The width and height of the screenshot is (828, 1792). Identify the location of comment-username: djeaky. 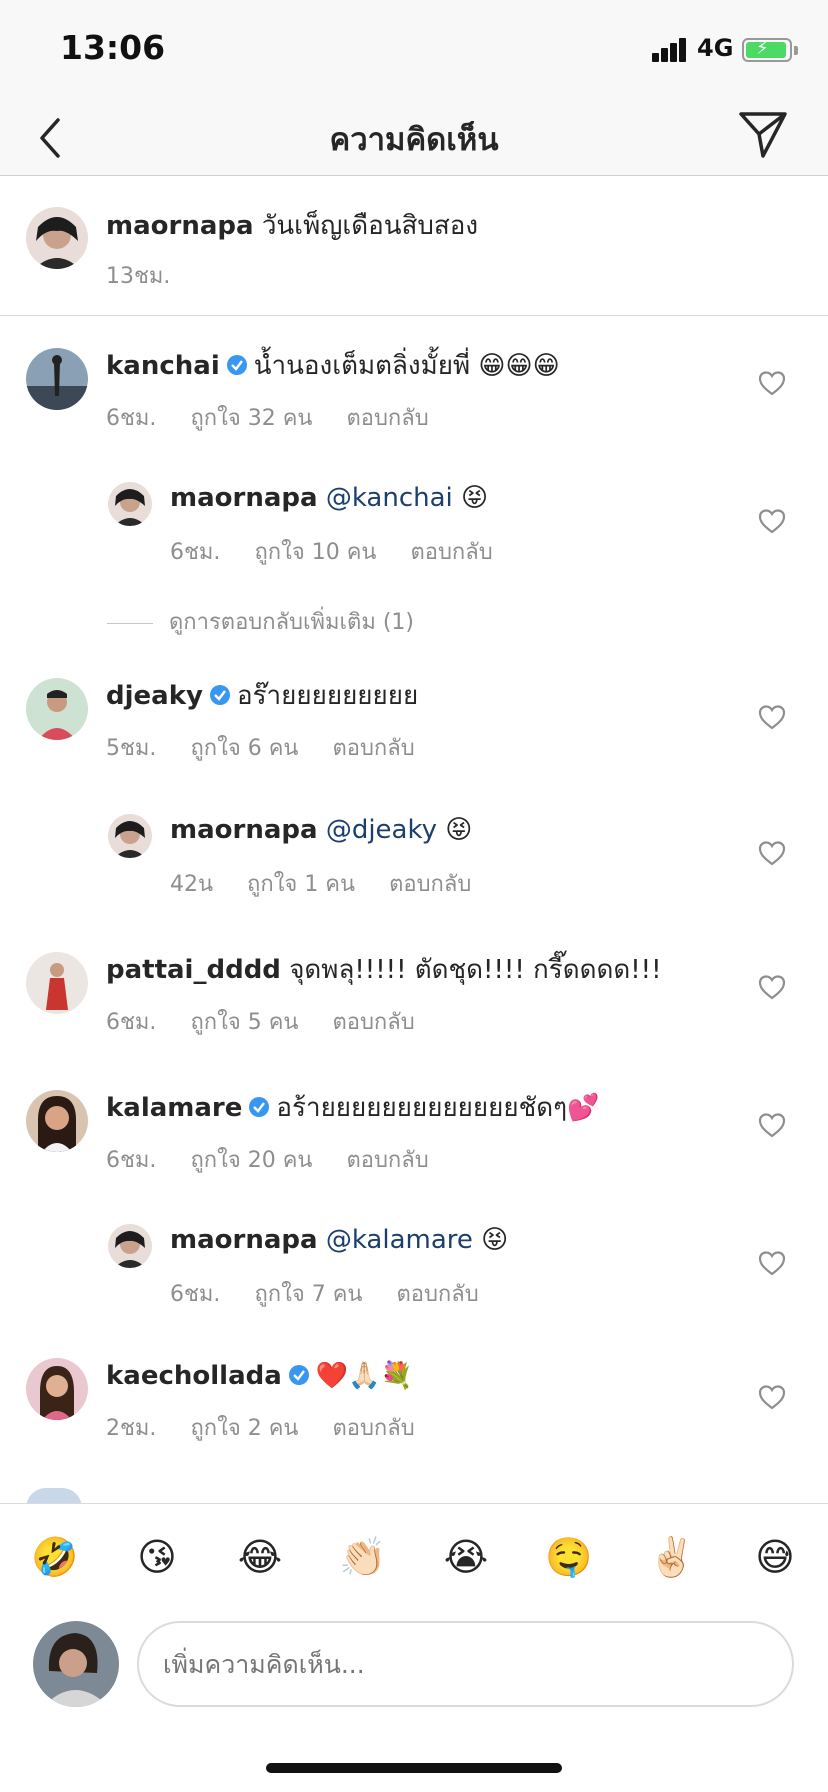
(154, 696).